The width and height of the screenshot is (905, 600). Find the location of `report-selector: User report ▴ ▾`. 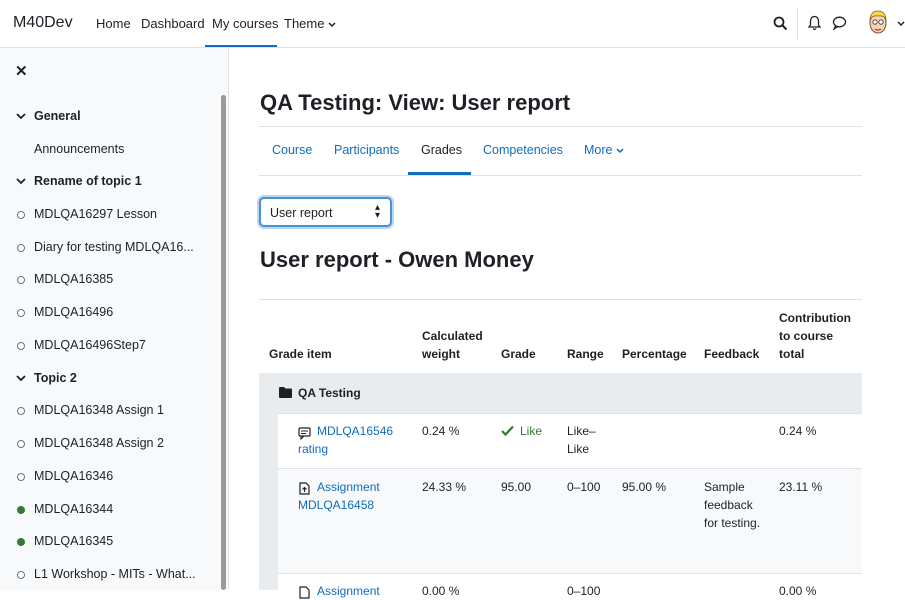

report-selector: User report ▴ ▾ is located at coordinates (325, 212).